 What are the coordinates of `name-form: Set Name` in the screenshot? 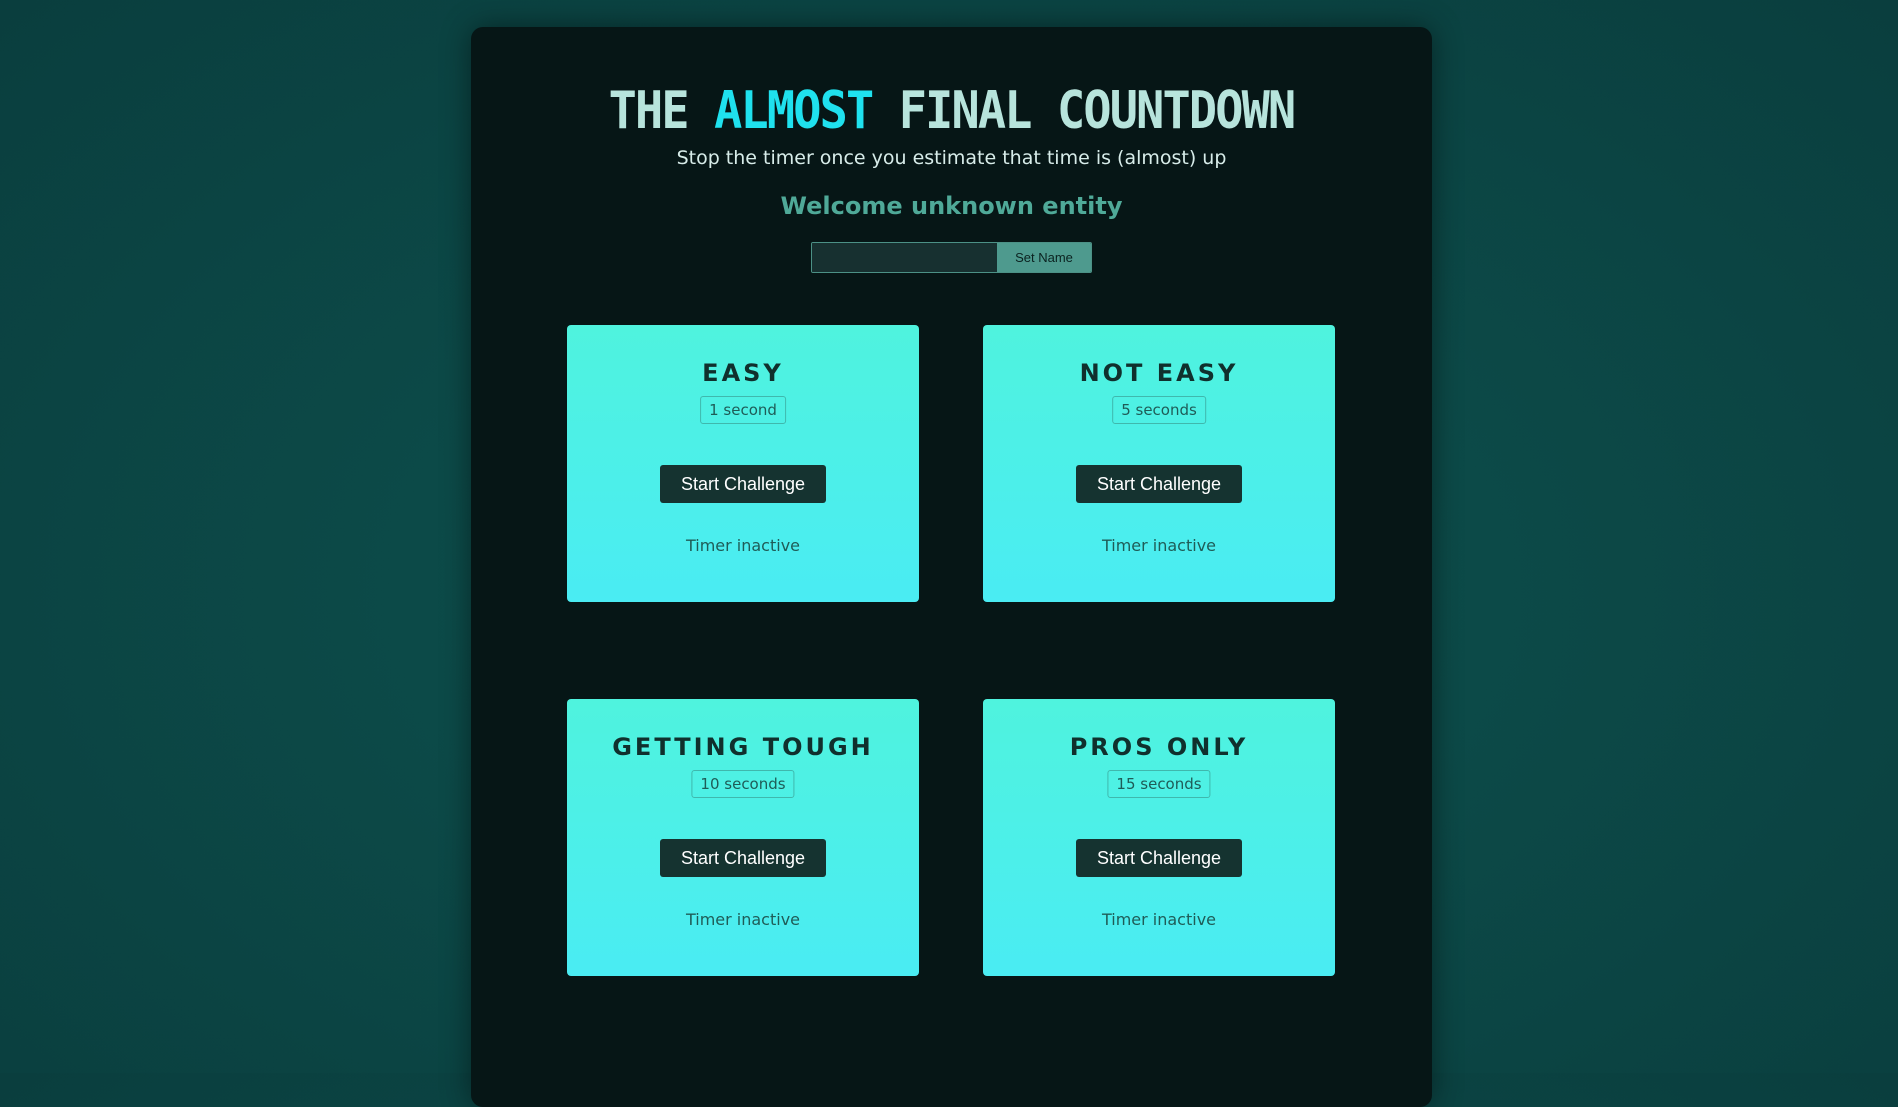 It's located at (951, 257).